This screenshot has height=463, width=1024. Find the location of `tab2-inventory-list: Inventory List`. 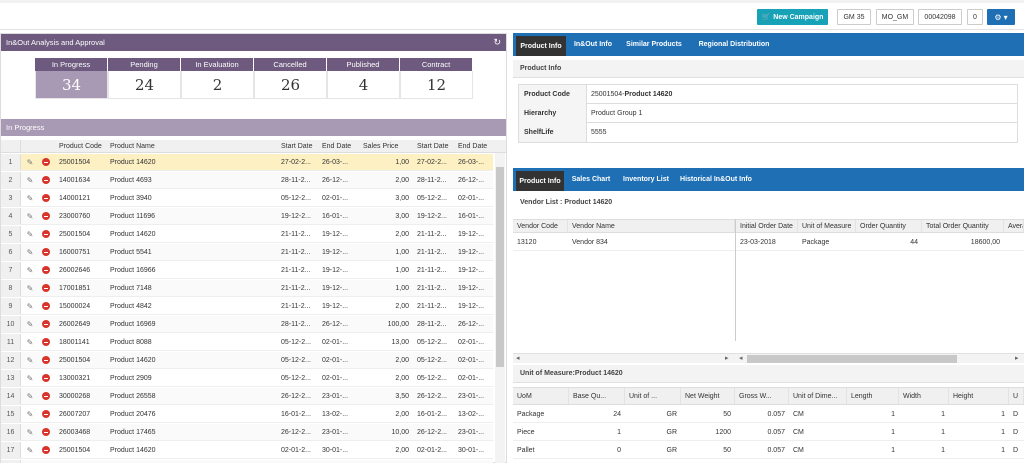

tab2-inventory-list: Inventory List is located at coordinates (646, 179).